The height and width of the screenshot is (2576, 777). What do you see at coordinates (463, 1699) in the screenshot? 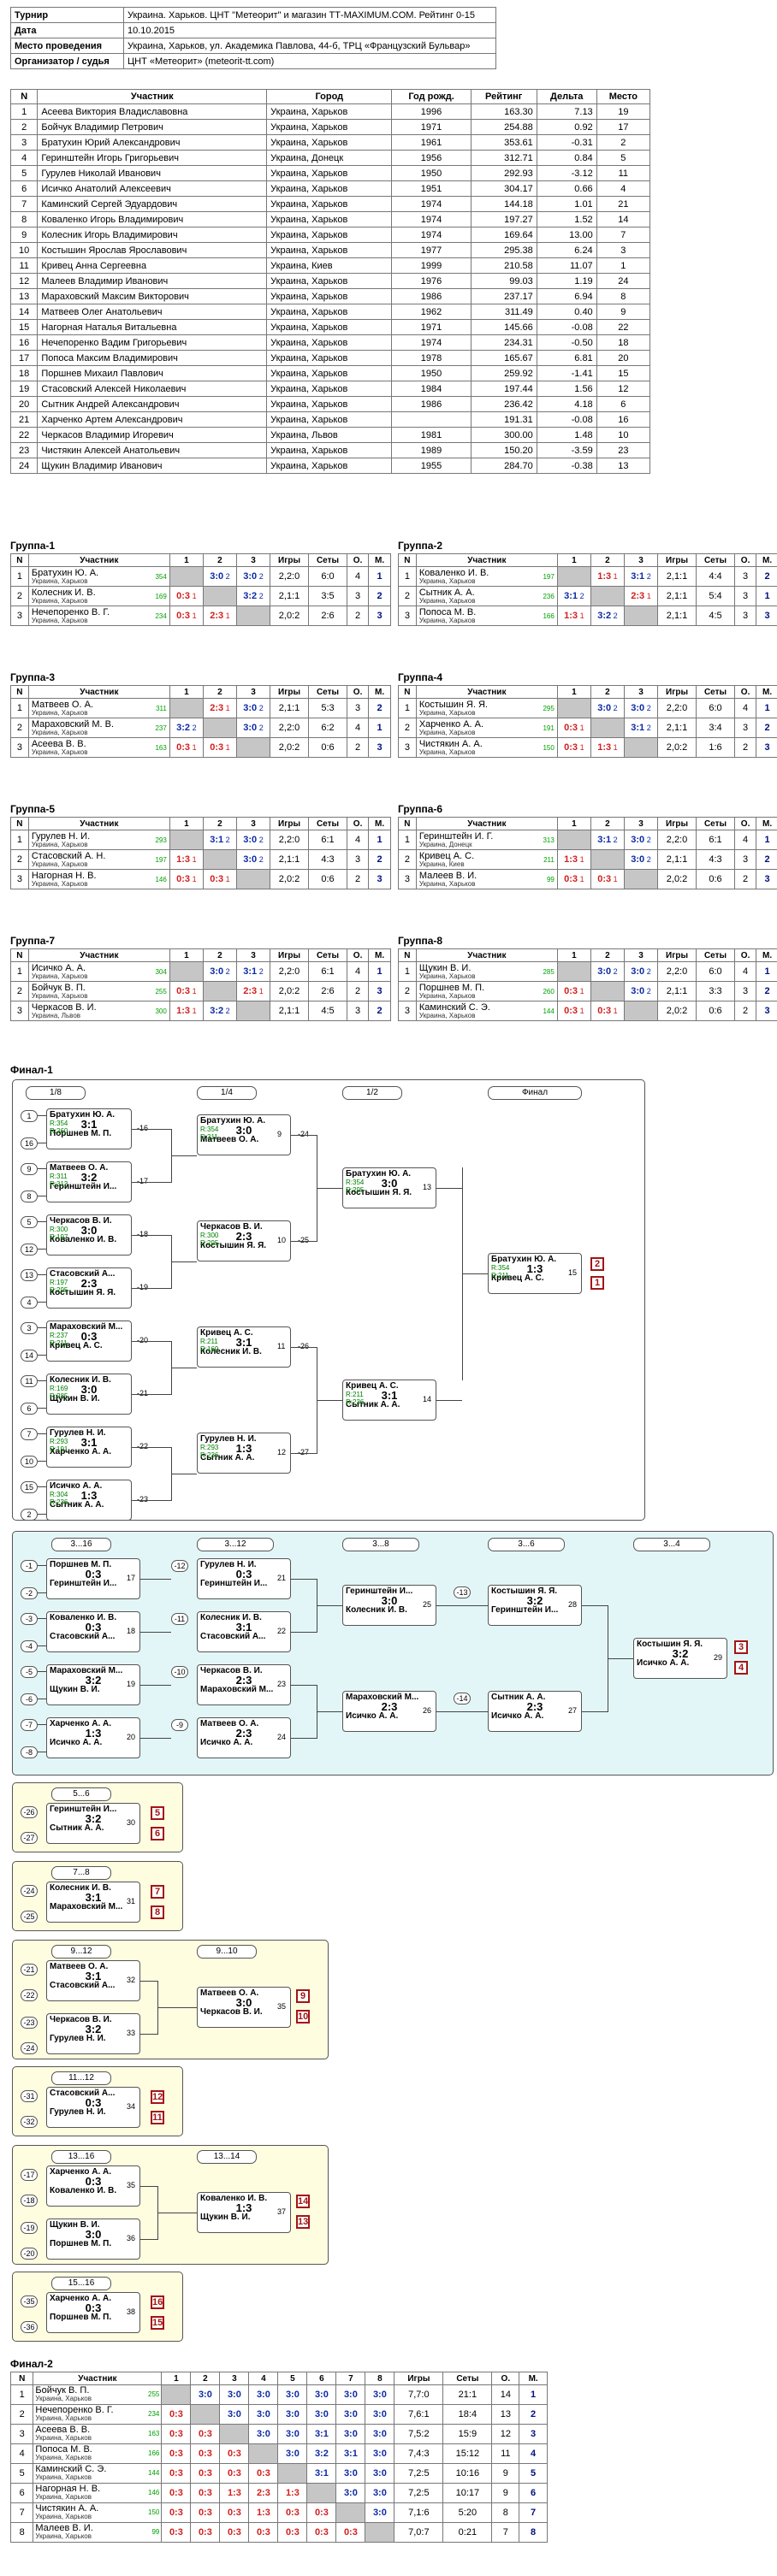
I see `seed-number: -14` at bounding box center [463, 1699].